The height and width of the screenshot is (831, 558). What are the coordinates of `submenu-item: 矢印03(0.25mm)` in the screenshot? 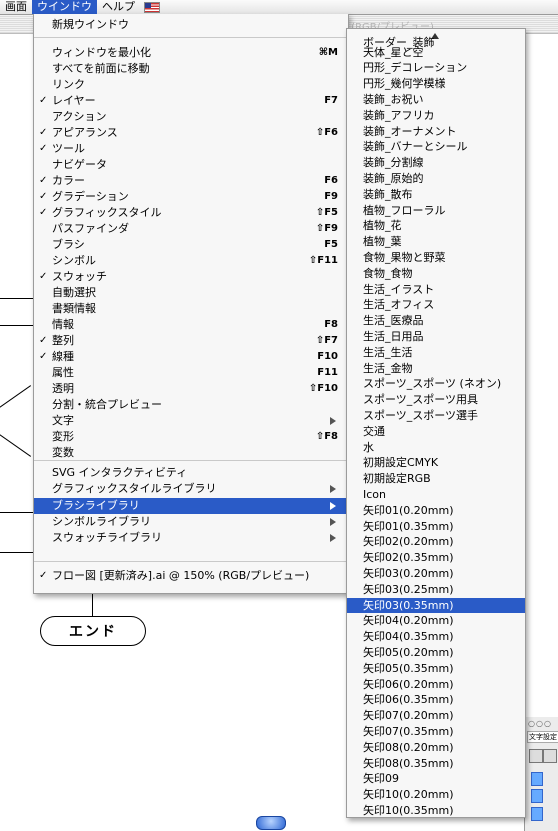 It's located at (436, 590).